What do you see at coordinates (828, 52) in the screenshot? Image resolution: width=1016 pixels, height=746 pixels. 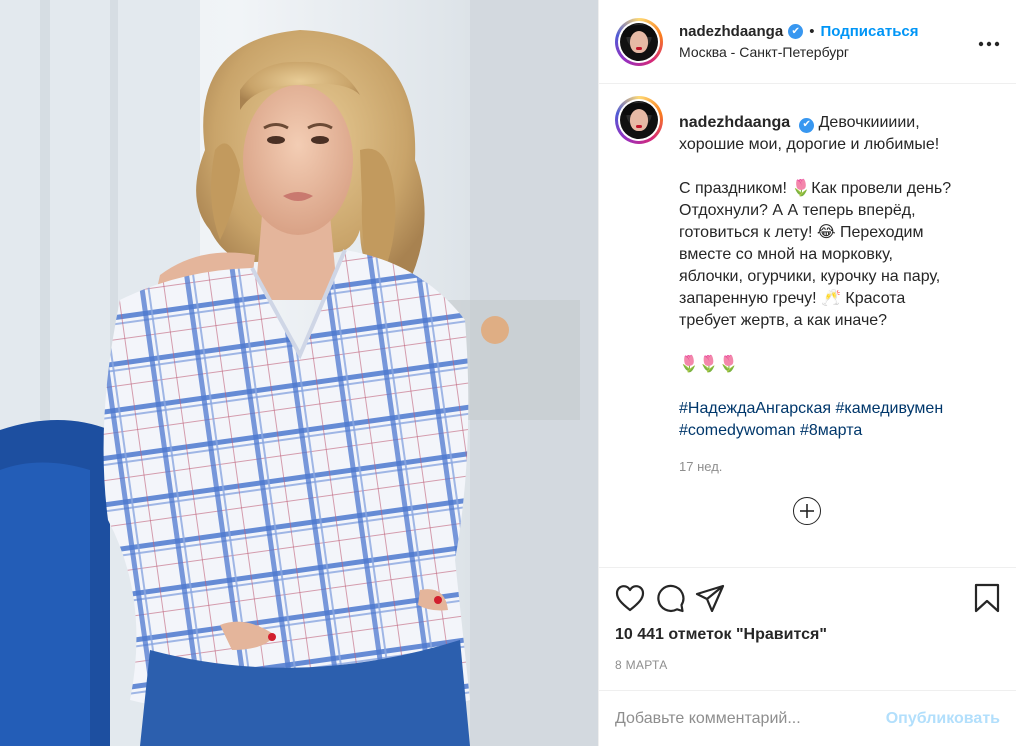 I see `location-link: Москва - Санкт-Петербург` at bounding box center [828, 52].